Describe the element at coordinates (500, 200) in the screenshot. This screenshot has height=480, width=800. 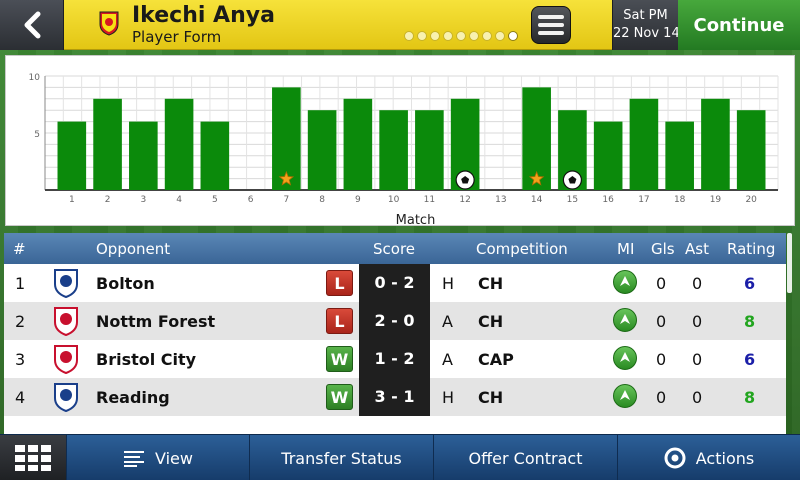
I see `x-tick-label: 13` at that location.